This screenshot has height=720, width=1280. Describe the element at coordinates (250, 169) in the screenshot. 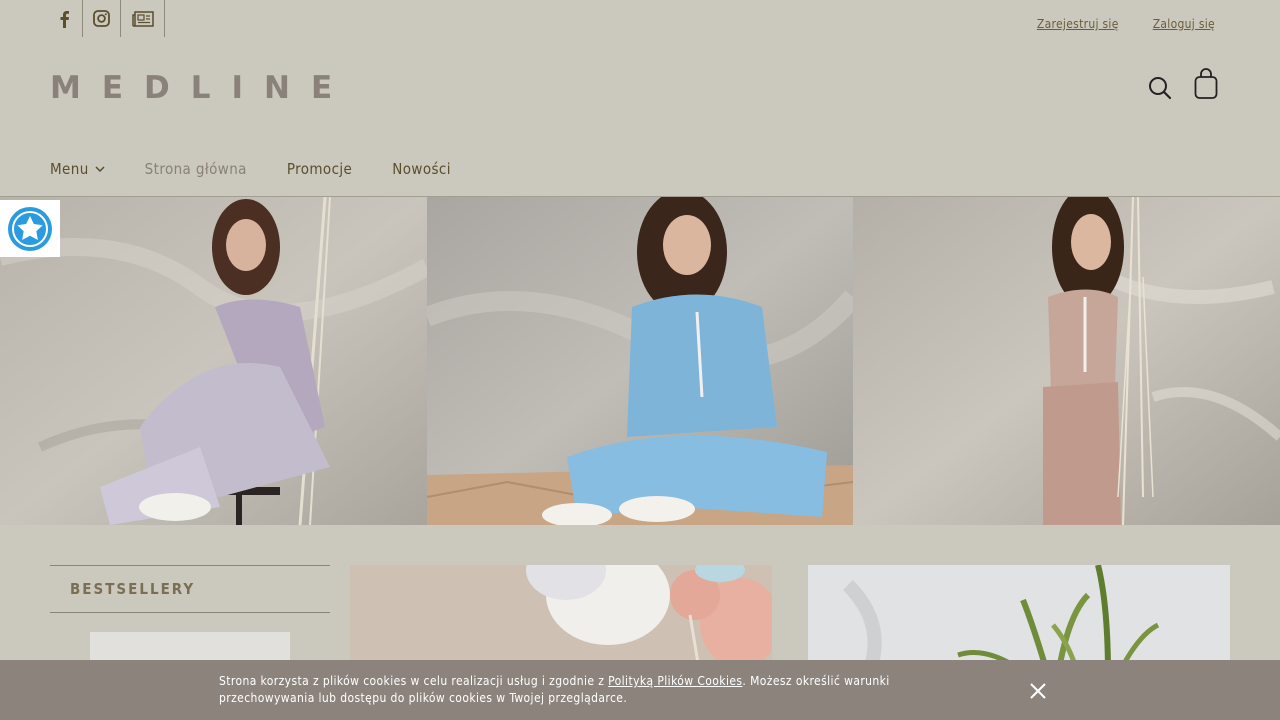

I see `main-nav: Menu Strona główna Promocje Nowości` at that location.